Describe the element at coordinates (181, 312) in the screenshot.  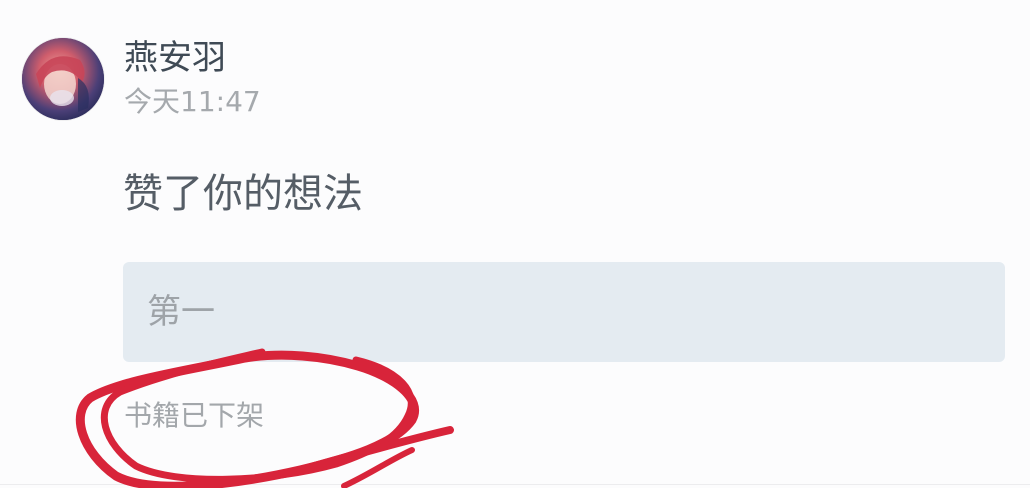
I see `quoted-idea-text: 第一` at that location.